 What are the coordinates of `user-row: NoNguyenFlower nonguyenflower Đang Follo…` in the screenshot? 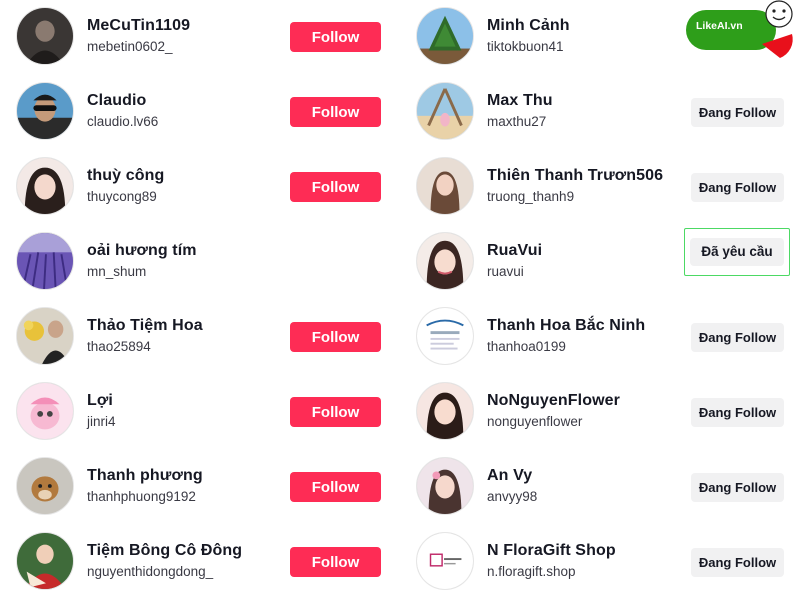 It's located at (600, 412).